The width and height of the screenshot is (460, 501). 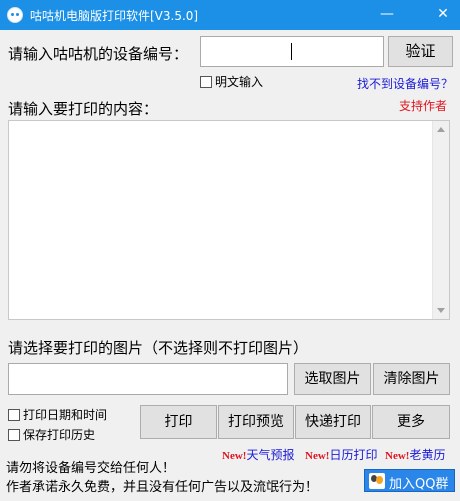 I want to click on show-plain-option: 明文输入, so click(x=231, y=81).